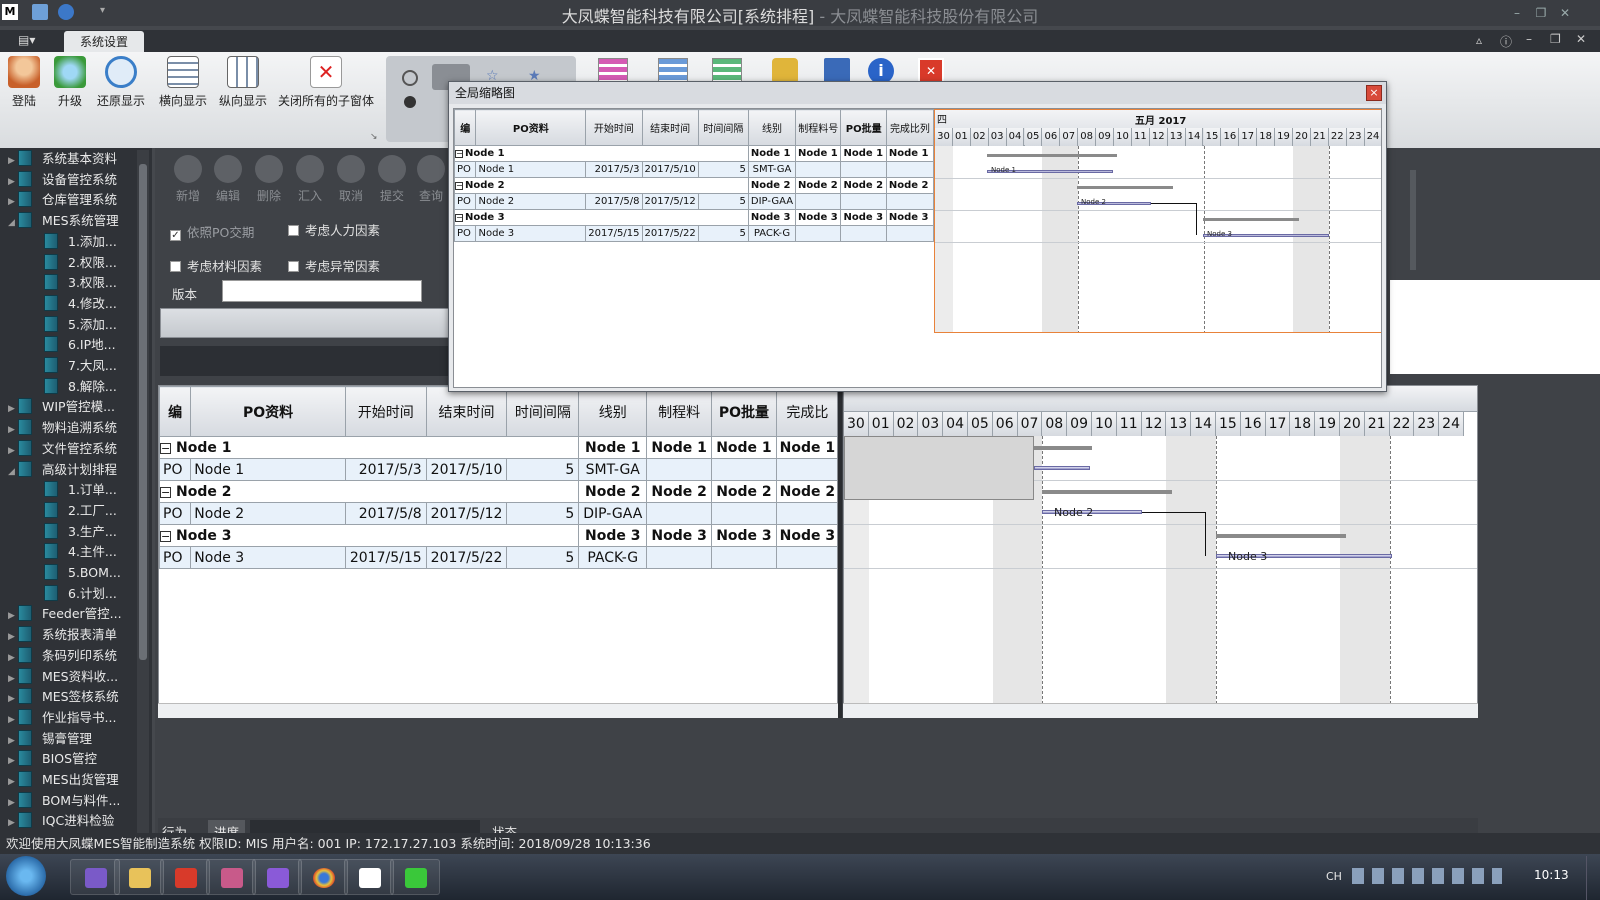  Describe the element at coordinates (13, 472) in the screenshot. I see `expanded-arrow-icon: ◢` at that location.